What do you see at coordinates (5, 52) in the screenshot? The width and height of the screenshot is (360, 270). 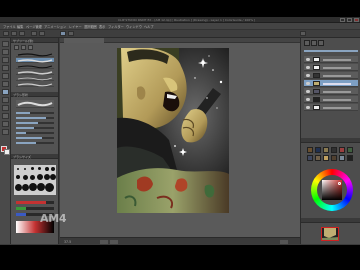 I see `hand-icon` at bounding box center [5, 52].